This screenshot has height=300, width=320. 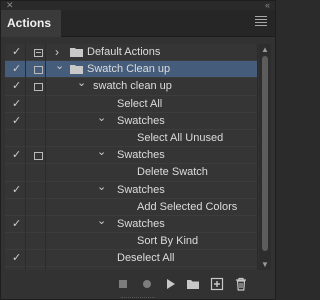 What do you see at coordinates (168, 241) in the screenshot?
I see `action-row-label: Sort By Kind` at bounding box center [168, 241].